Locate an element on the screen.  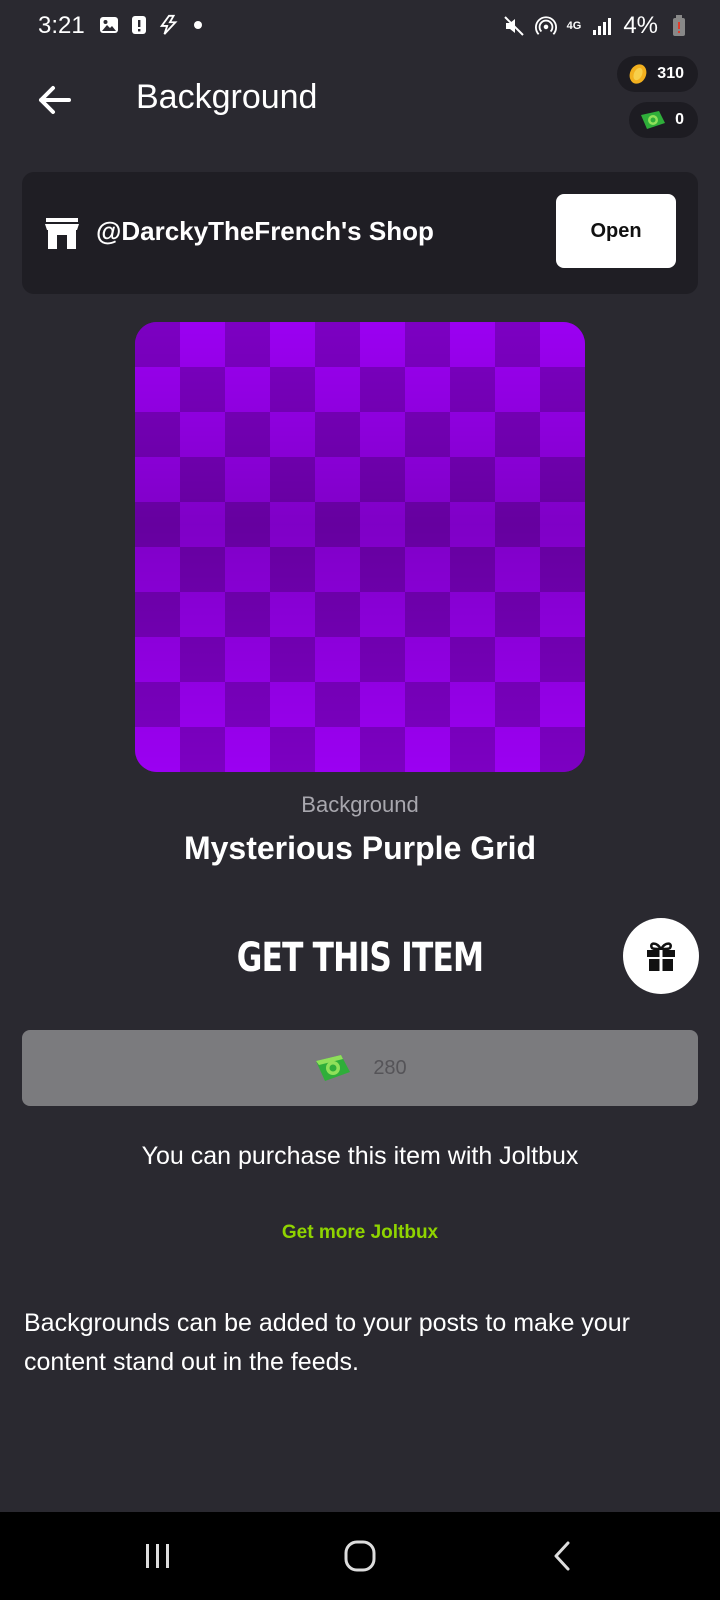
nav-back-button is located at coordinates (562, 1556).